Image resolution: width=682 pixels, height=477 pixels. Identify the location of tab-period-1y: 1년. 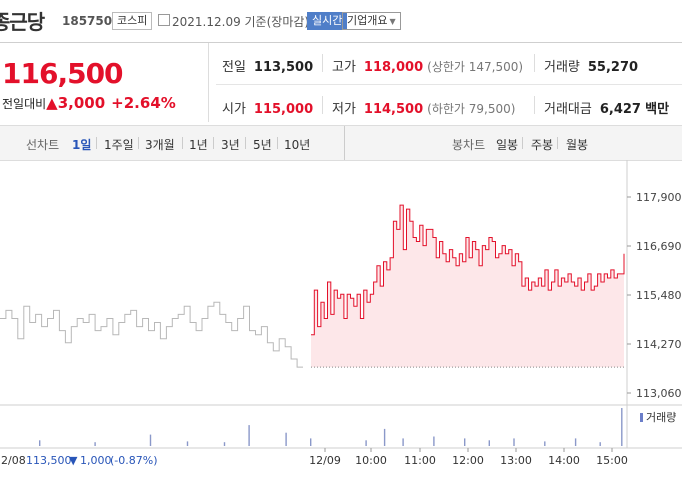
(198, 144).